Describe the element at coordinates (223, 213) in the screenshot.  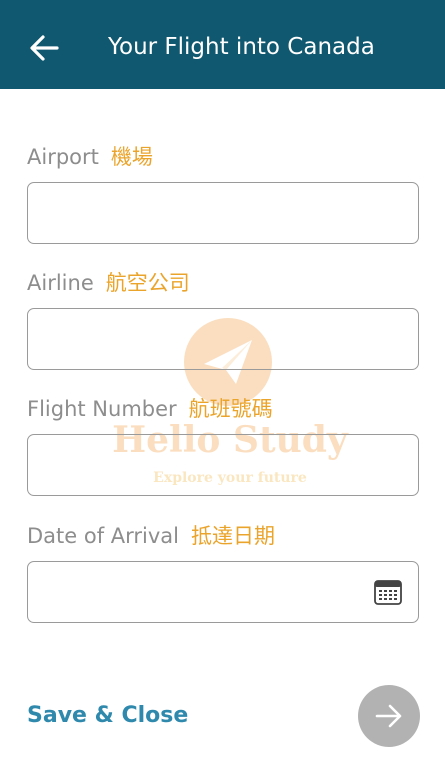
I see `airport-input` at that location.